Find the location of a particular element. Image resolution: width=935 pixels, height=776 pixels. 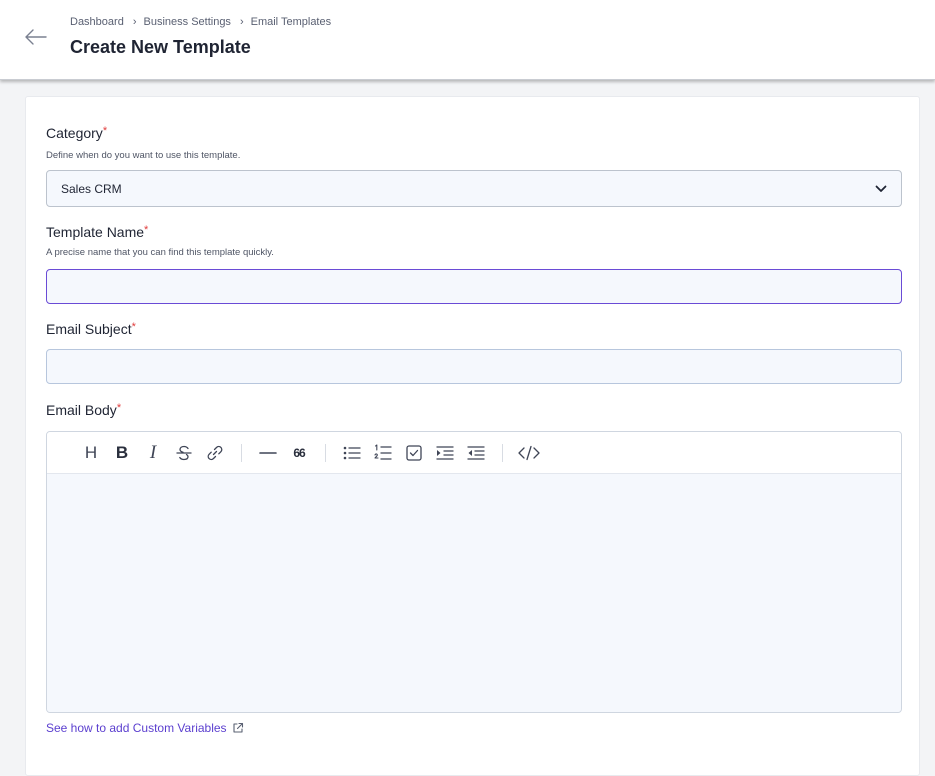

code-button is located at coordinates (529, 453).